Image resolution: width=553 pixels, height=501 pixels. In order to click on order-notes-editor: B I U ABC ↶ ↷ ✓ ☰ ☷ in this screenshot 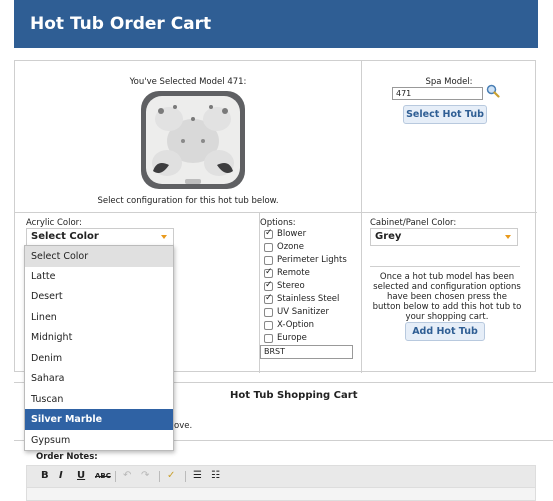, I will do `click(281, 483)`.